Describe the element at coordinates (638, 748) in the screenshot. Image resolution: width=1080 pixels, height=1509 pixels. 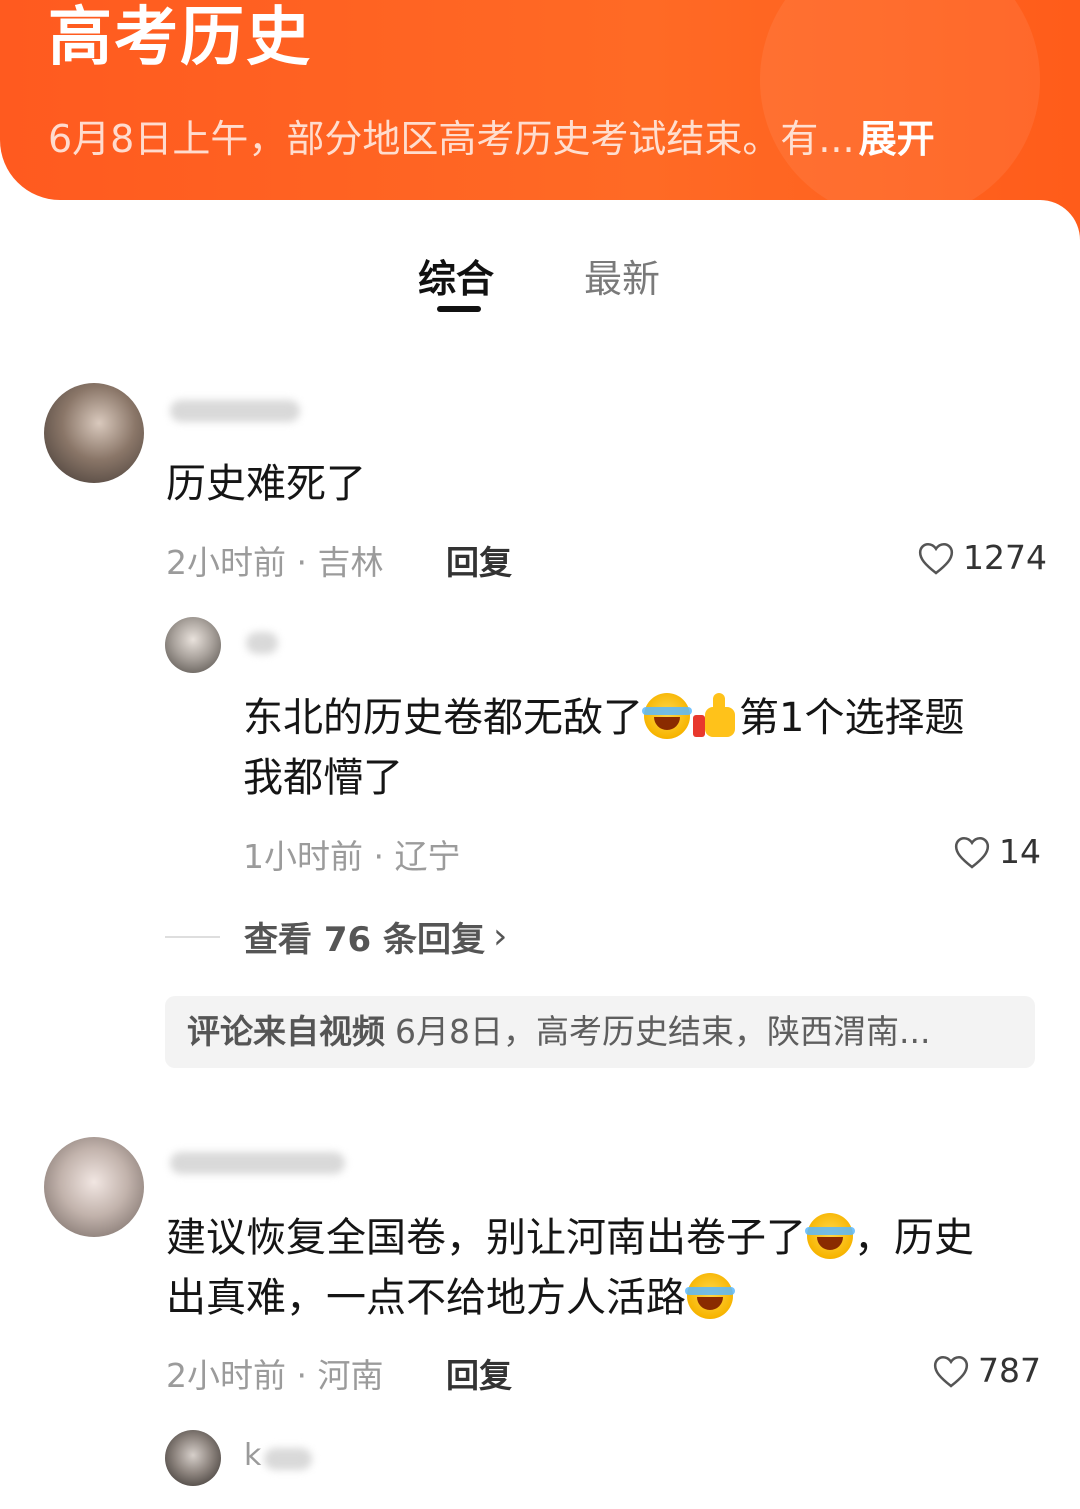
I see `reply-text: 东北的历史卷都无敌了 第1个选择题我都懵了` at that location.